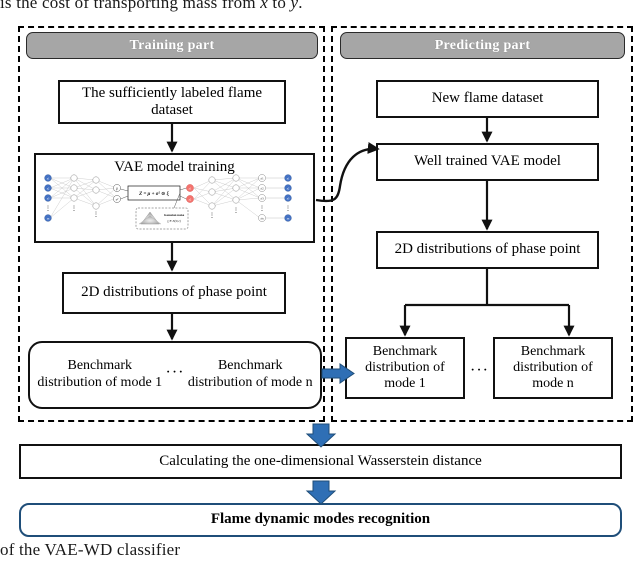 This screenshot has width=640, height=562. Describe the element at coordinates (320, 520) in the screenshot. I see `box-flame-dynamic-modes-recognition: Flame dynamic modes recognition` at that location.